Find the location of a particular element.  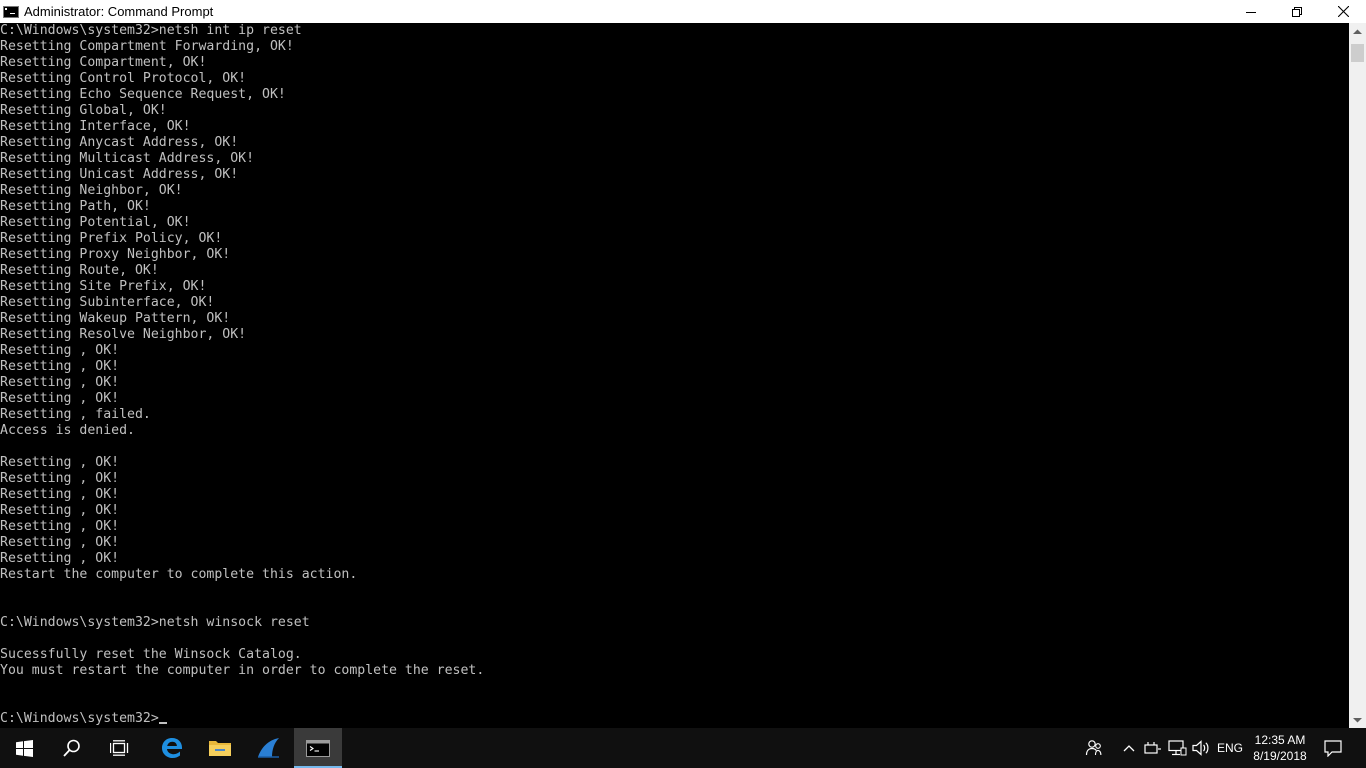

network-adapter-icon is located at coordinates (1152, 748).